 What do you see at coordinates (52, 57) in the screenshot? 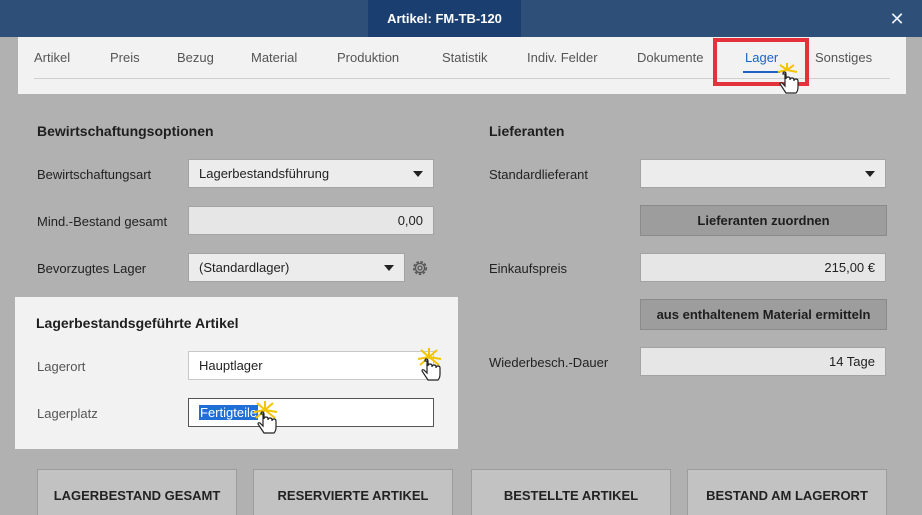
I see `tab-artikel: Artikel` at bounding box center [52, 57].